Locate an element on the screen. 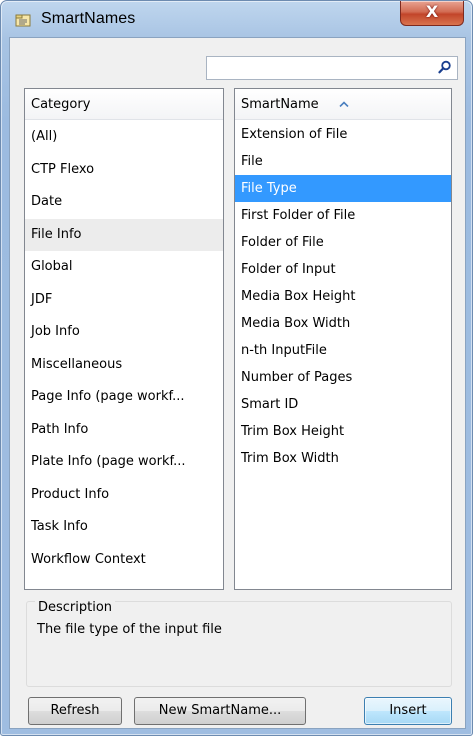  category-item: Miscellaneous is located at coordinates (124, 365).